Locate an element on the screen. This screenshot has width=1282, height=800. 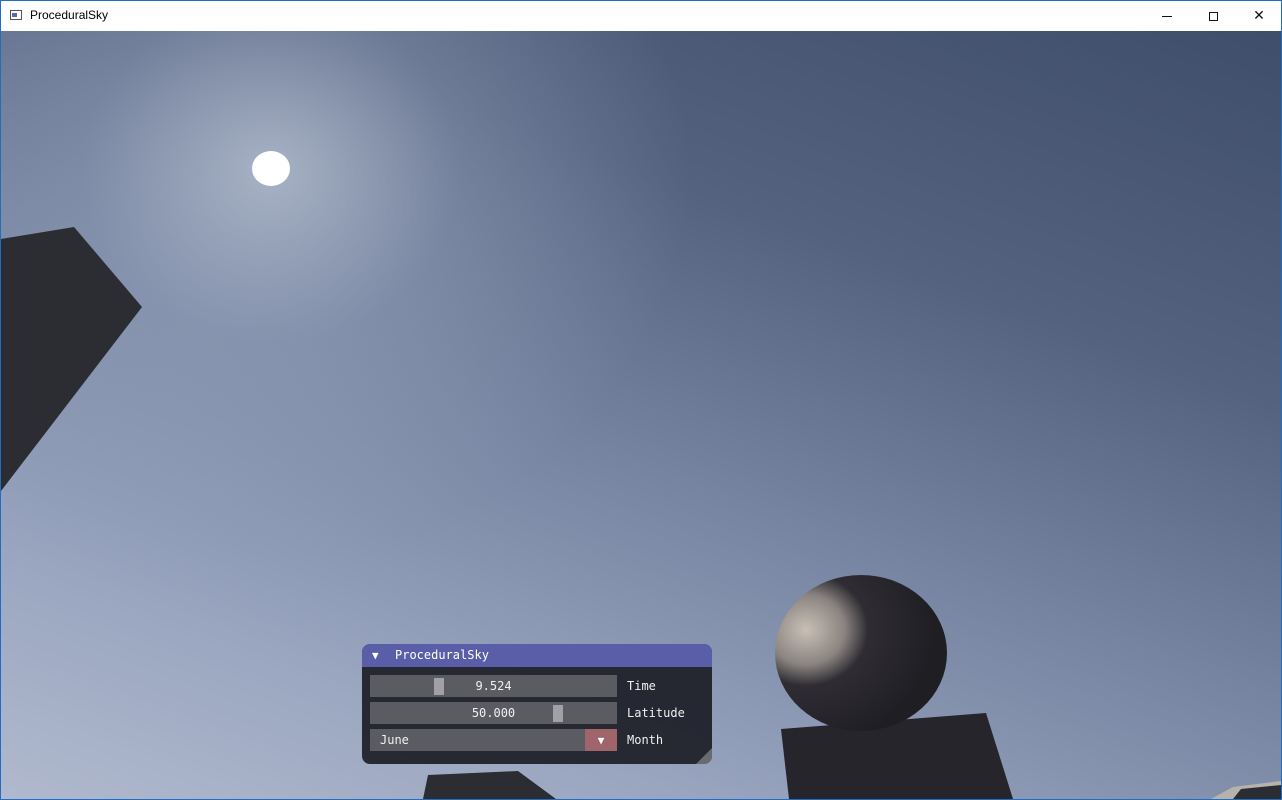
window-title: ProceduralSky is located at coordinates (69, 15).